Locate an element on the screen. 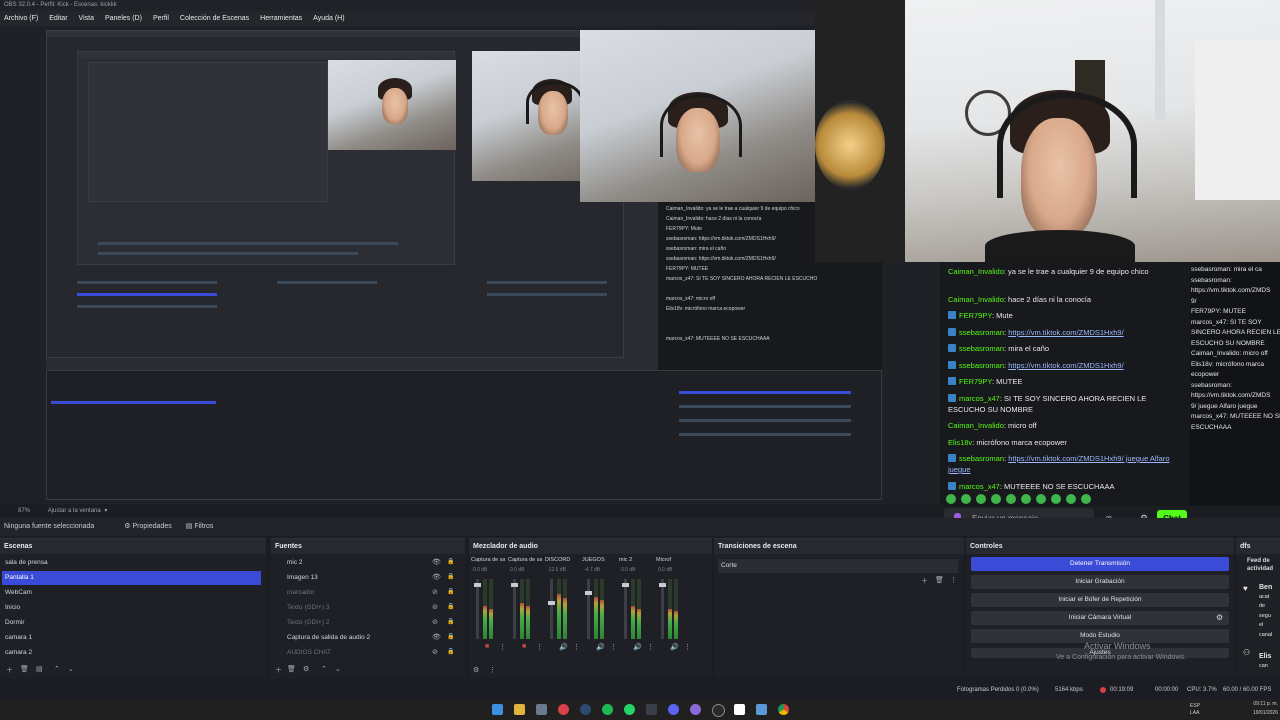  scene-item: Inicio is located at coordinates (131, 608).